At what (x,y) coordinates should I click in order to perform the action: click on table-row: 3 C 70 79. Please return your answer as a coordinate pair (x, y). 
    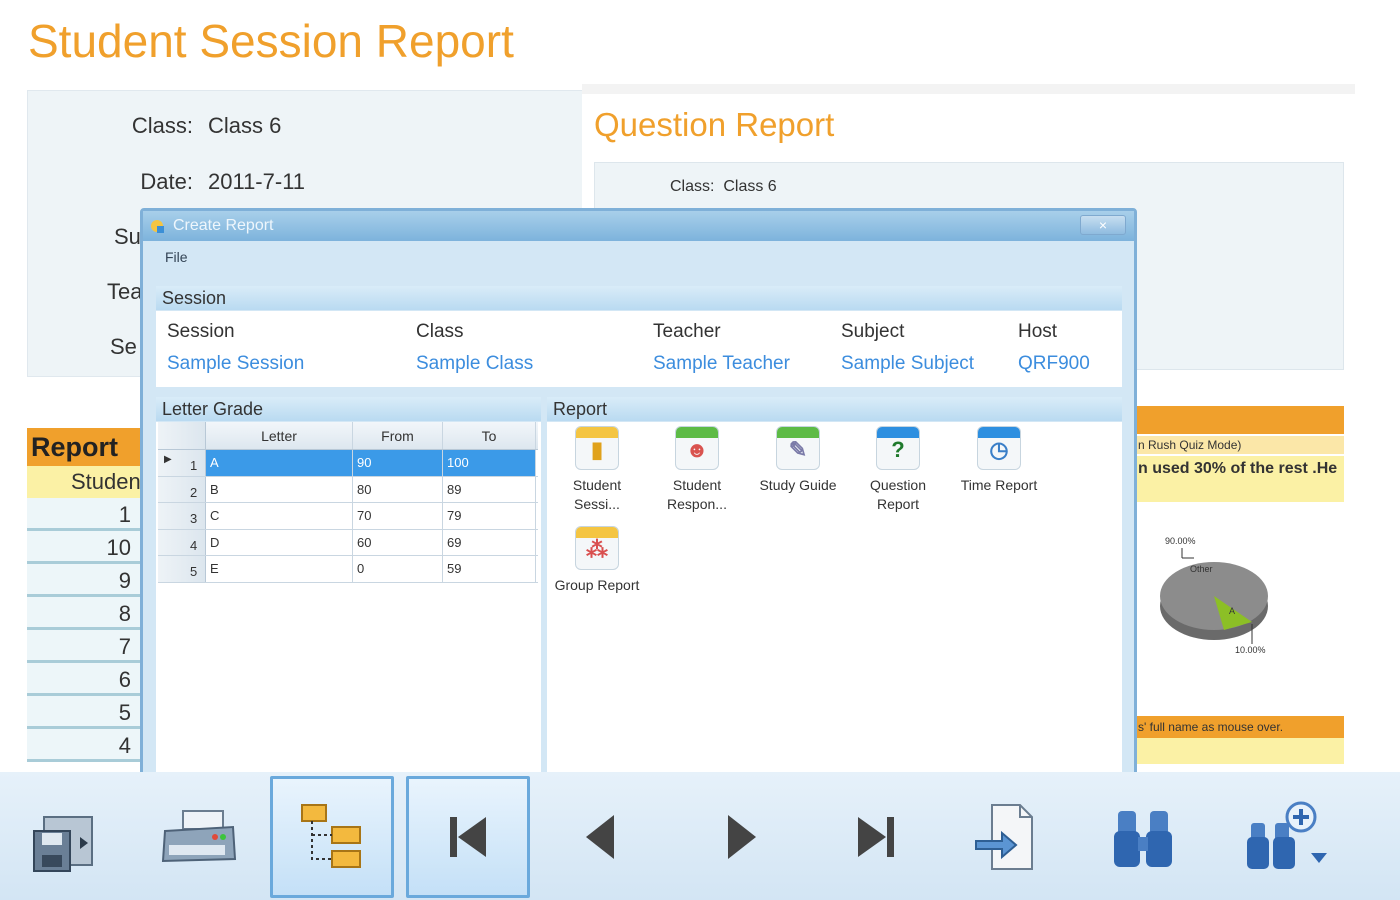
    Looking at the image, I should click on (348, 516).